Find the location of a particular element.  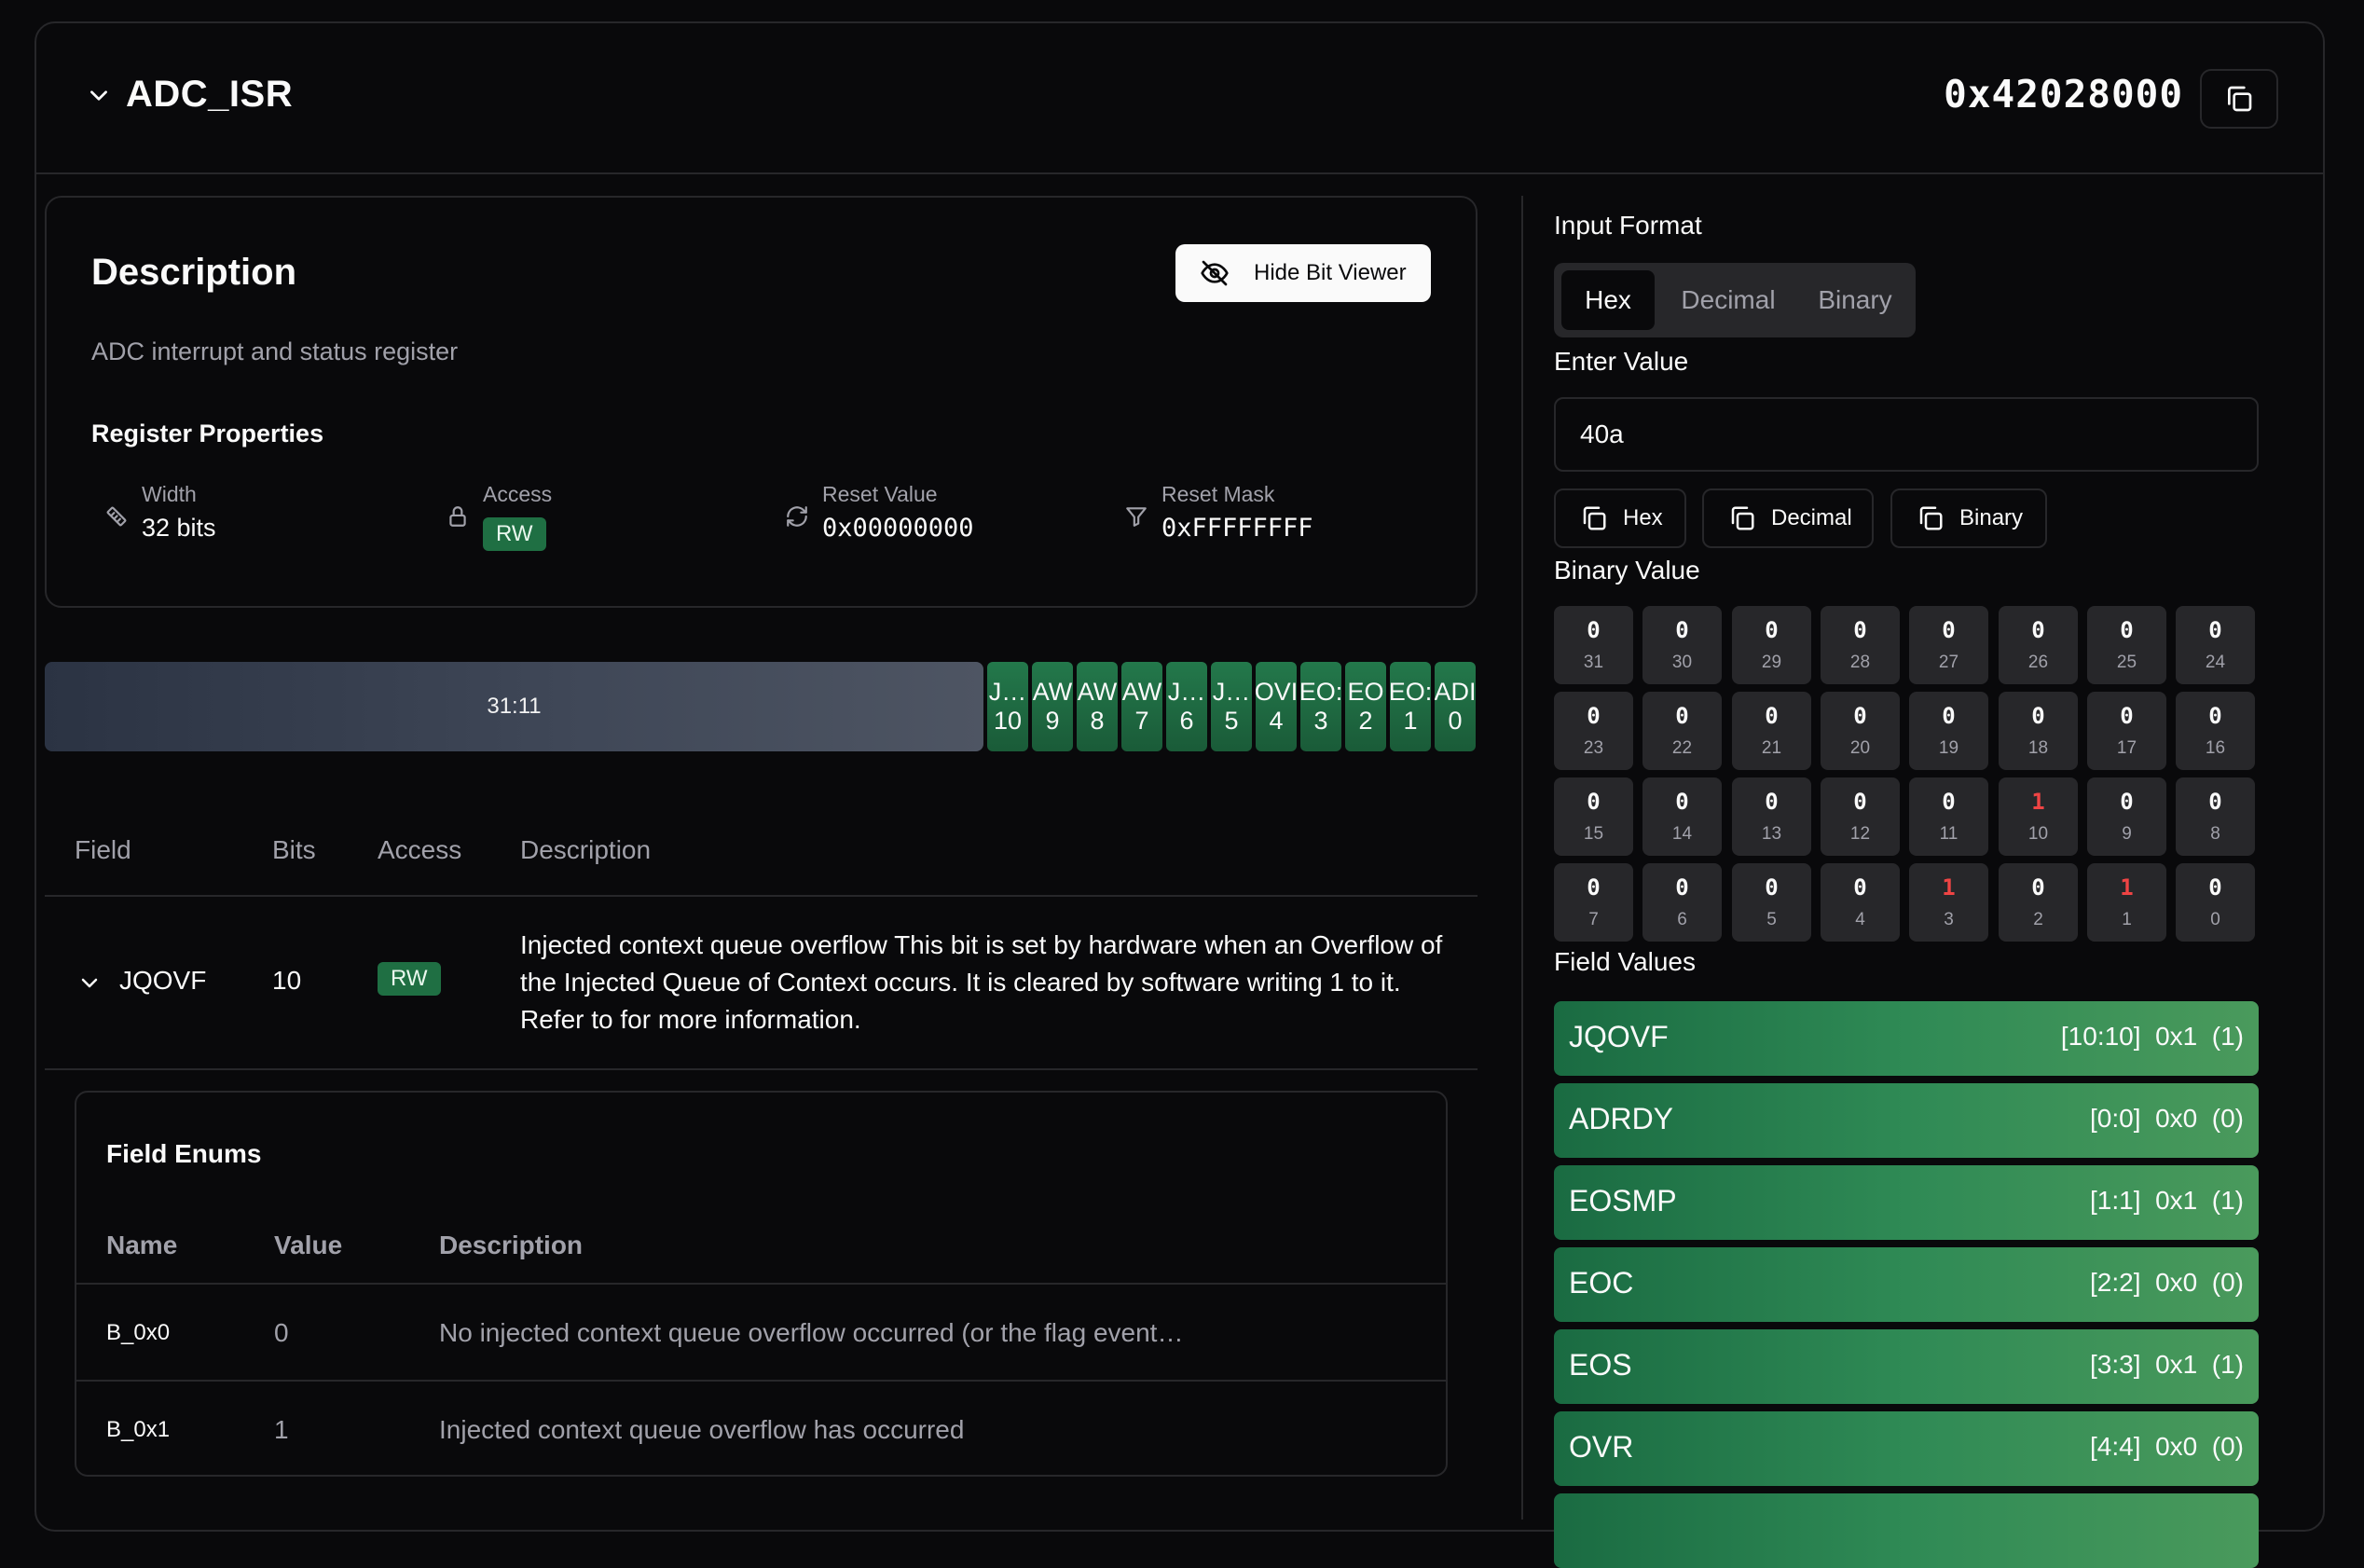

bit-toggle: 00 is located at coordinates (2215, 902).